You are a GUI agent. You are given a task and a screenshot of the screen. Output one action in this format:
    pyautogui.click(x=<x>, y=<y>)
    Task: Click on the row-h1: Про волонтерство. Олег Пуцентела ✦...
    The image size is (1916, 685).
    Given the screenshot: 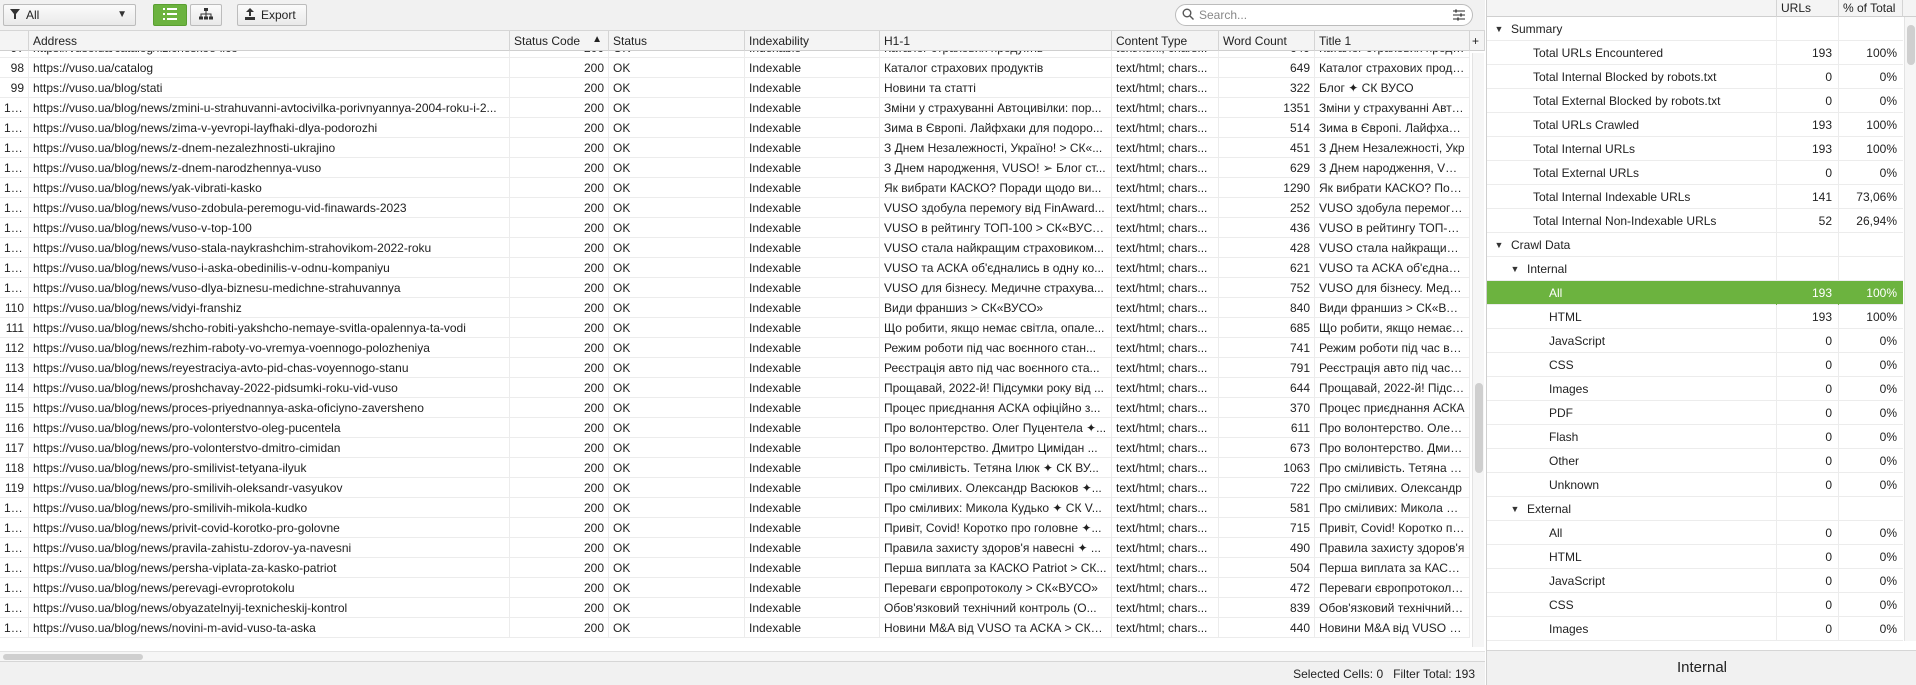 What is the action you would take?
    pyautogui.click(x=996, y=428)
    